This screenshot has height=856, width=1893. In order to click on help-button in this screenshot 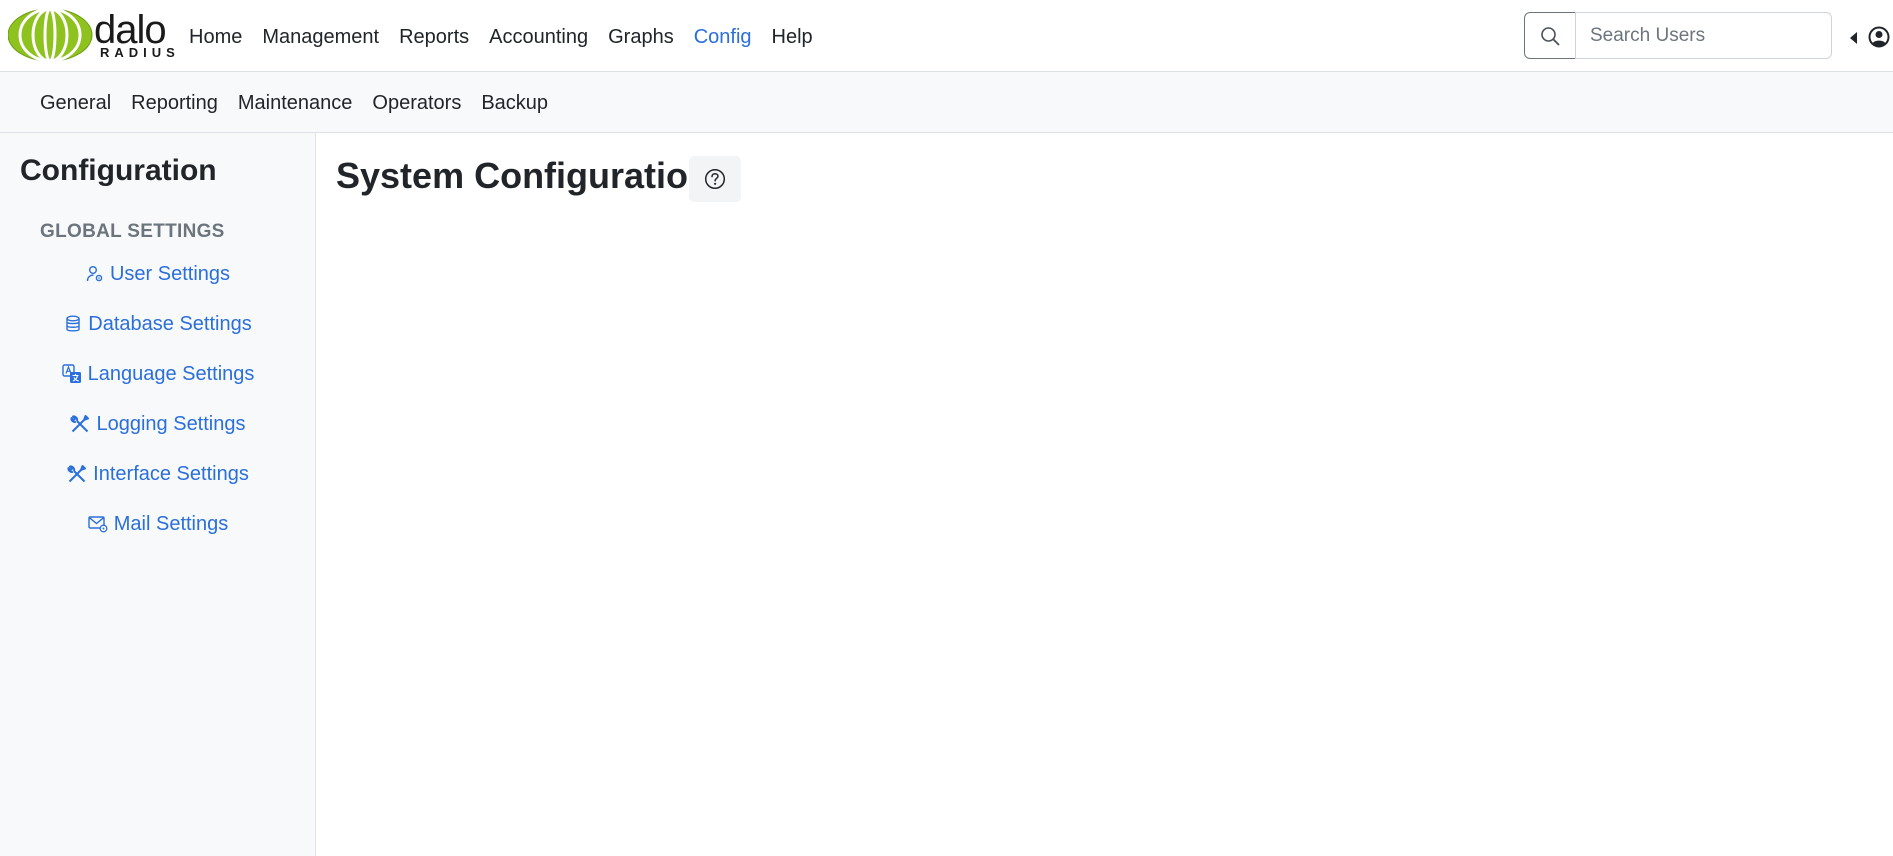, I will do `click(715, 179)`.